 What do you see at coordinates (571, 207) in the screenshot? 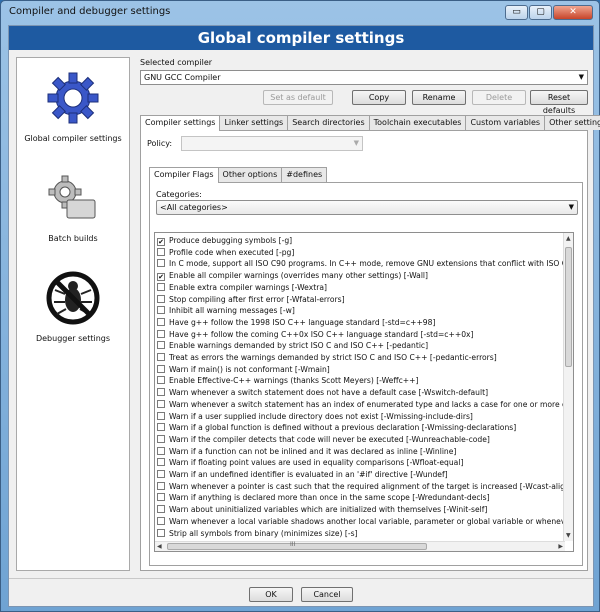
I see `dropdown-arrow-icon: ▼` at bounding box center [571, 207].